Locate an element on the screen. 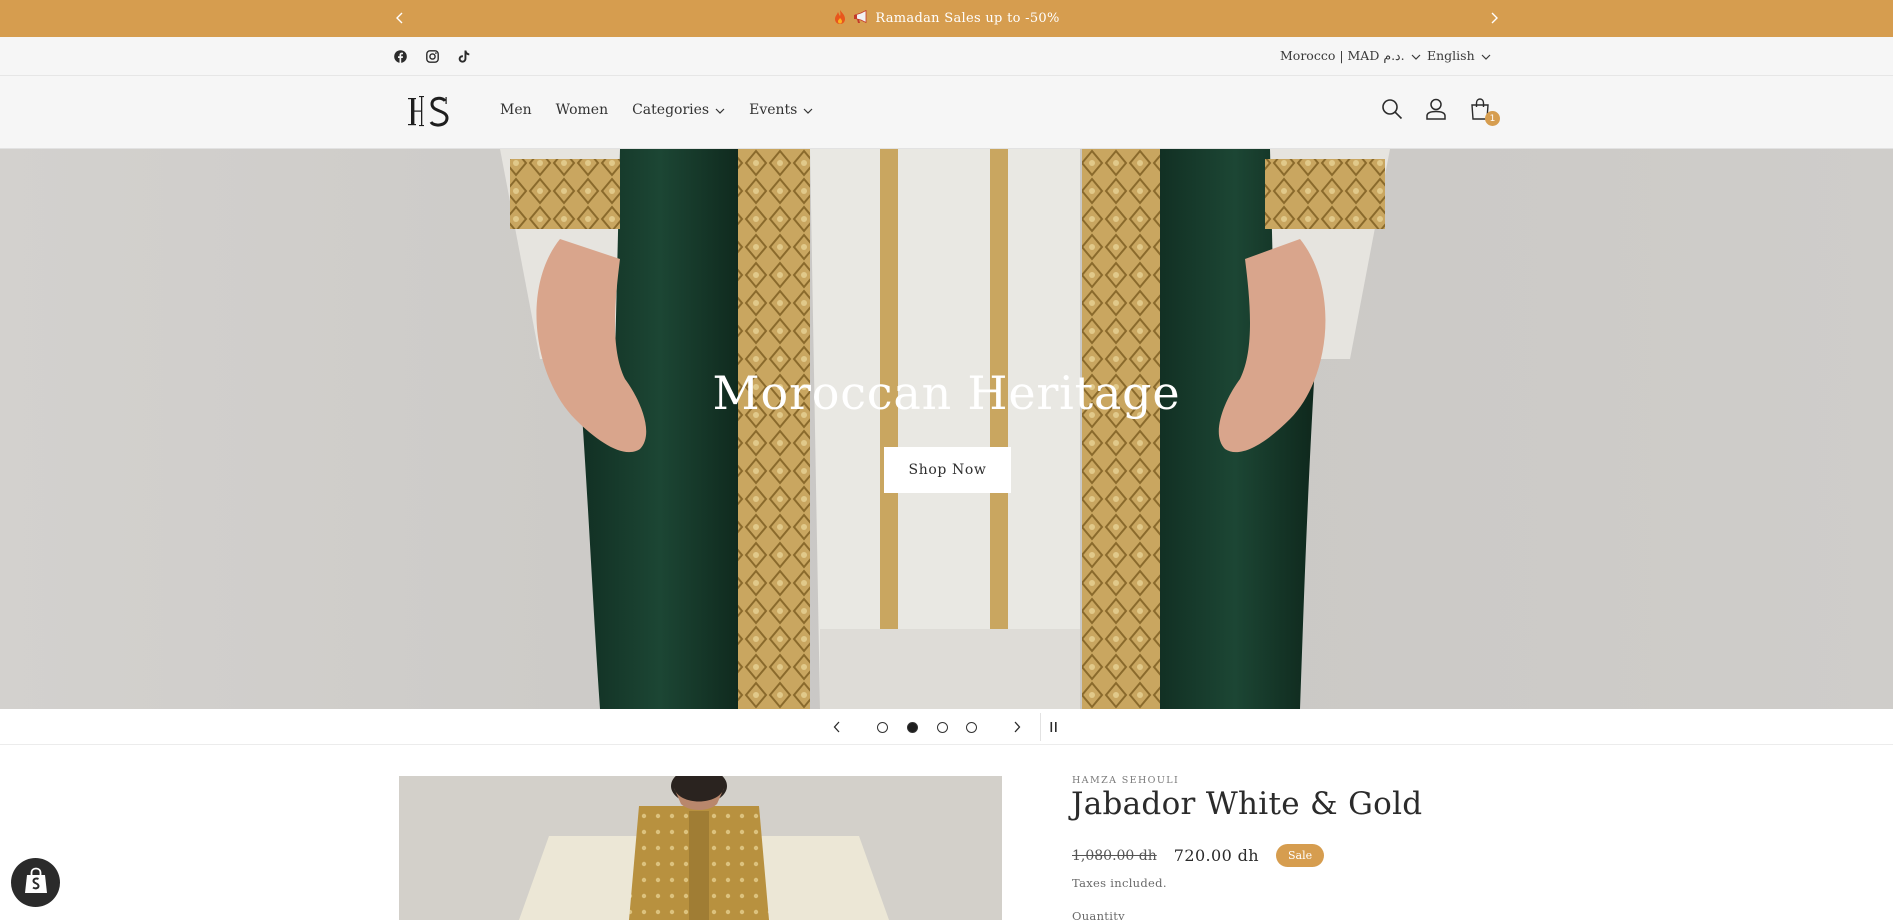  country-selector: Morocco | MAD د.م. is located at coordinates (1350, 55).